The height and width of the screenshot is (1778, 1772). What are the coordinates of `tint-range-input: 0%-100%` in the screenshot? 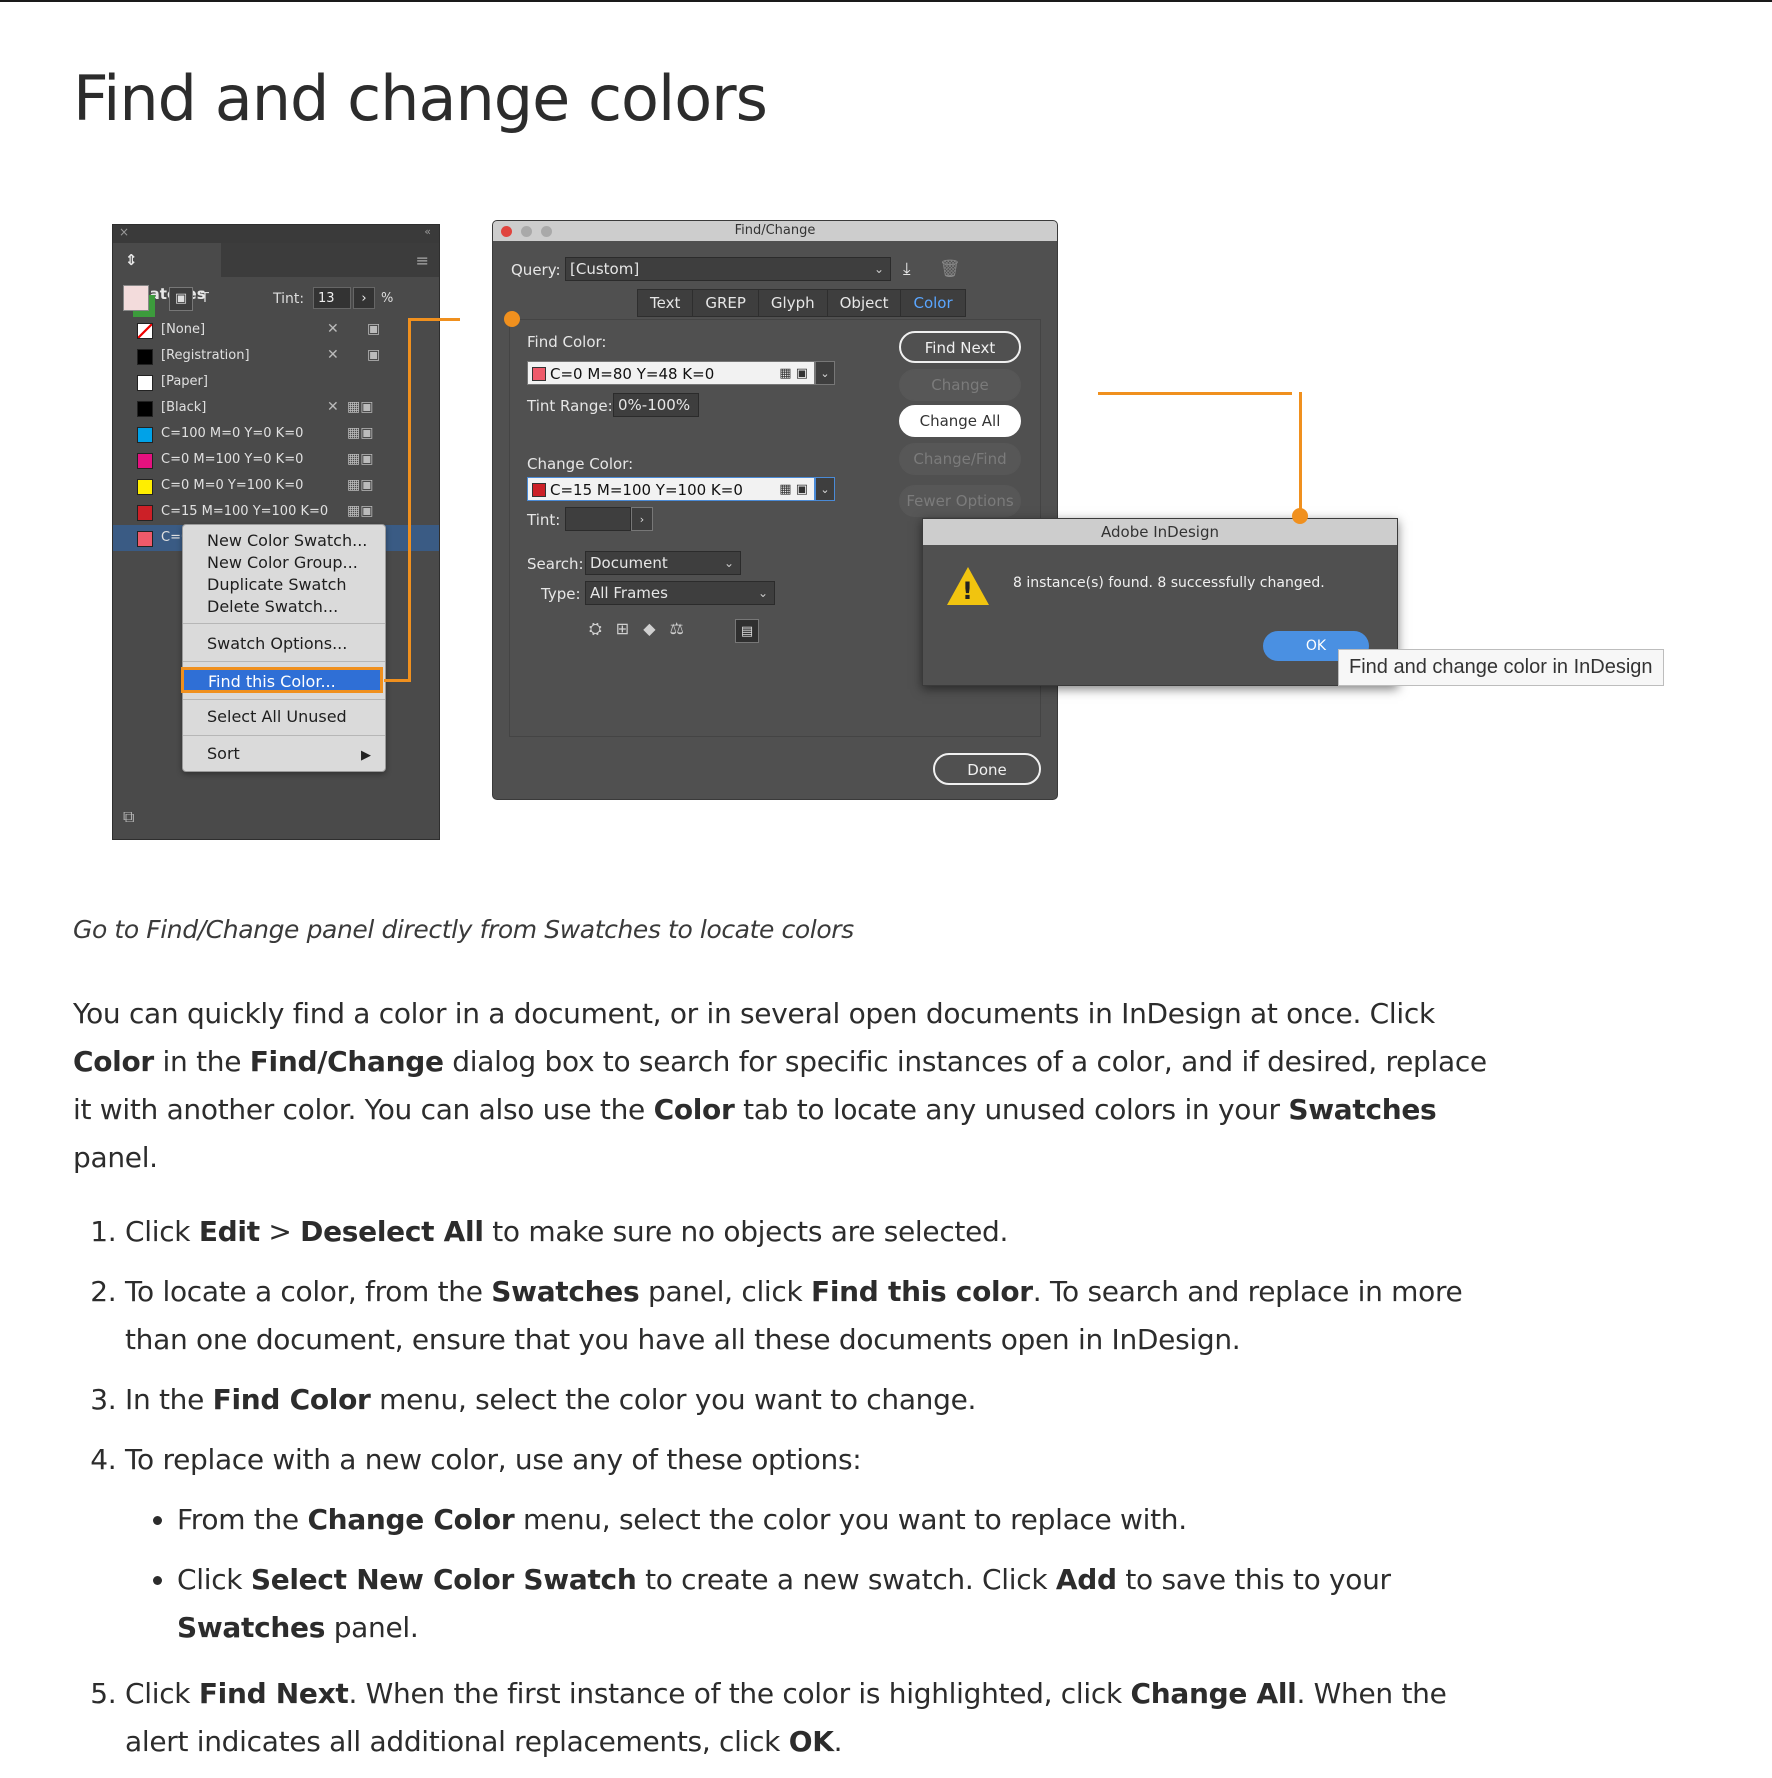 It's located at (656, 405).